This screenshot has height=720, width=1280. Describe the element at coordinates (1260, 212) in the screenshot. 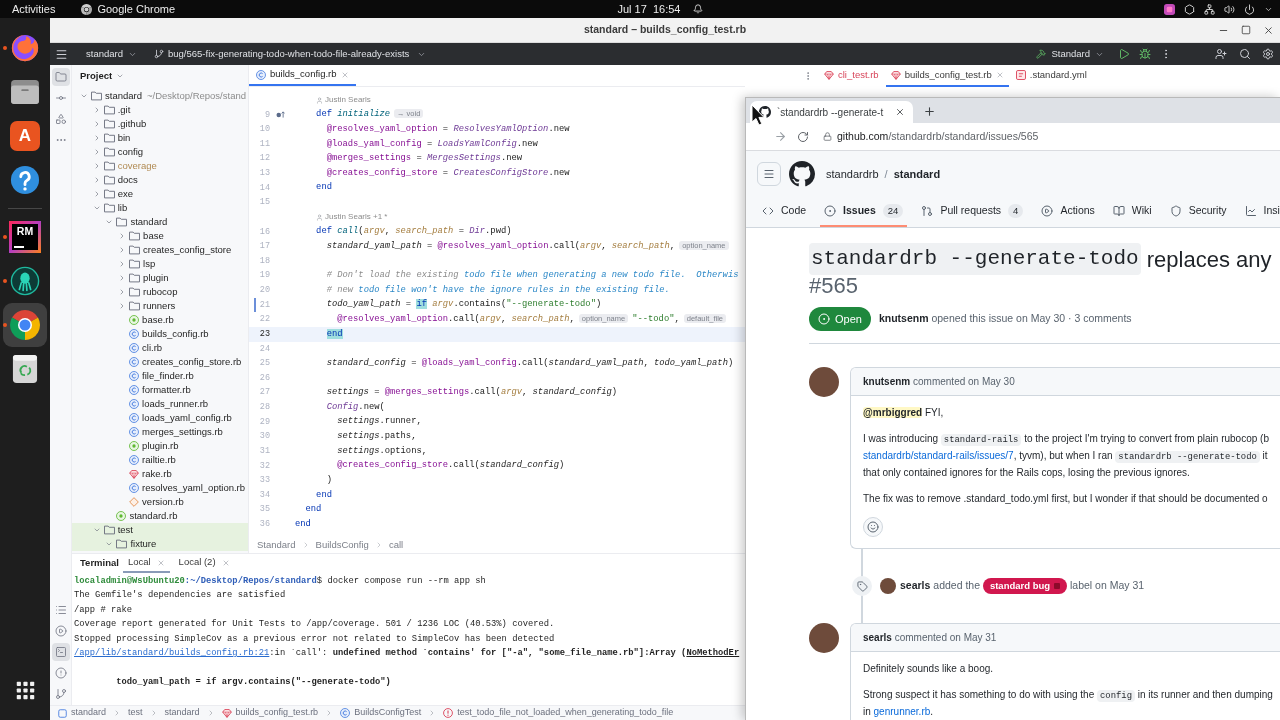

I see `nav-tab: Insi` at that location.